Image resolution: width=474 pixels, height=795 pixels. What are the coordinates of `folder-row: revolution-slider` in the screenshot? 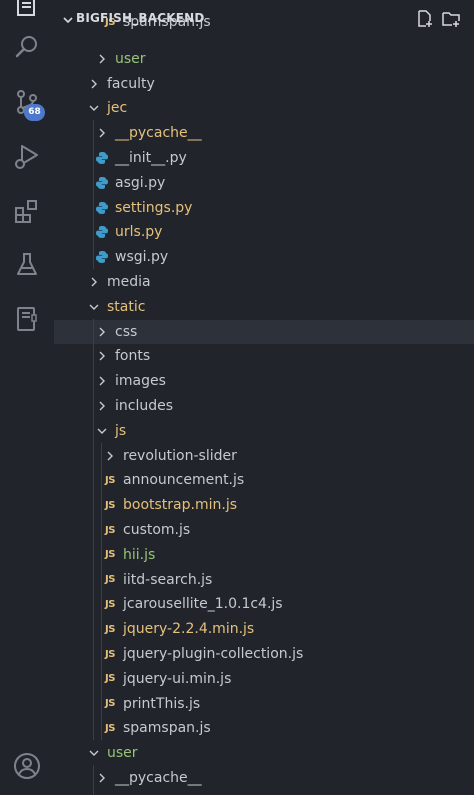 It's located at (264, 456).